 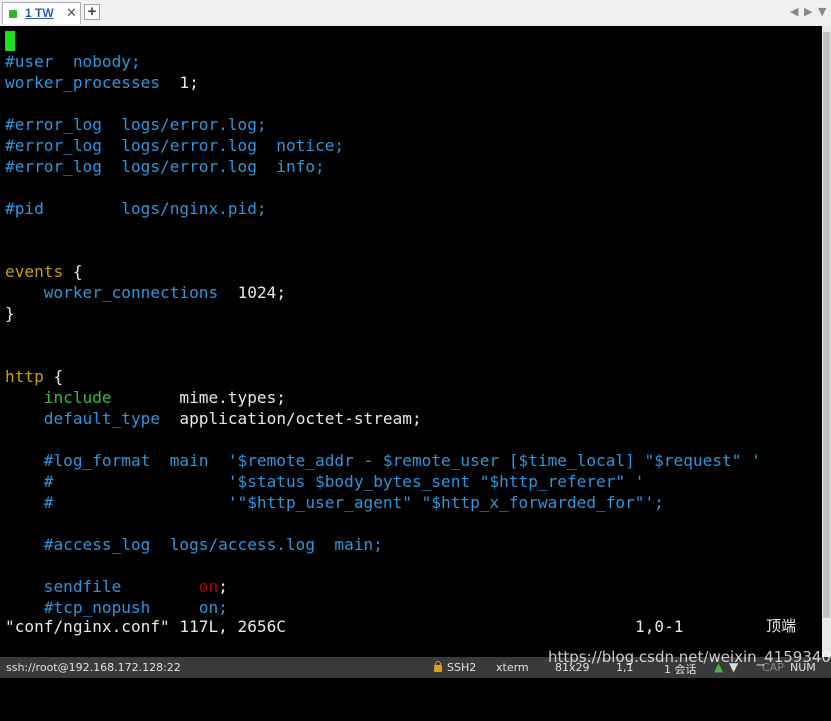 What do you see at coordinates (383, 397) in the screenshot?
I see `code-line: include mime.types;` at bounding box center [383, 397].